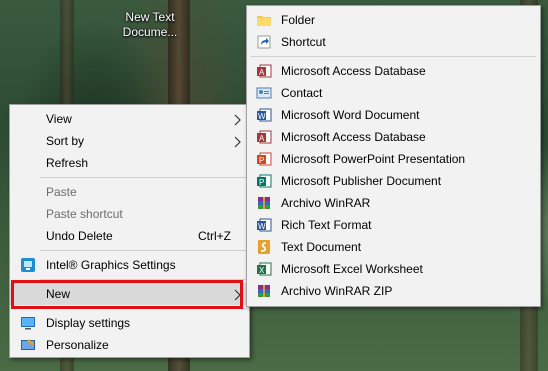 Image resolution: width=548 pixels, height=371 pixels. What do you see at coordinates (129, 141) in the screenshot?
I see `menu-item-sort-by: Sort by` at bounding box center [129, 141].